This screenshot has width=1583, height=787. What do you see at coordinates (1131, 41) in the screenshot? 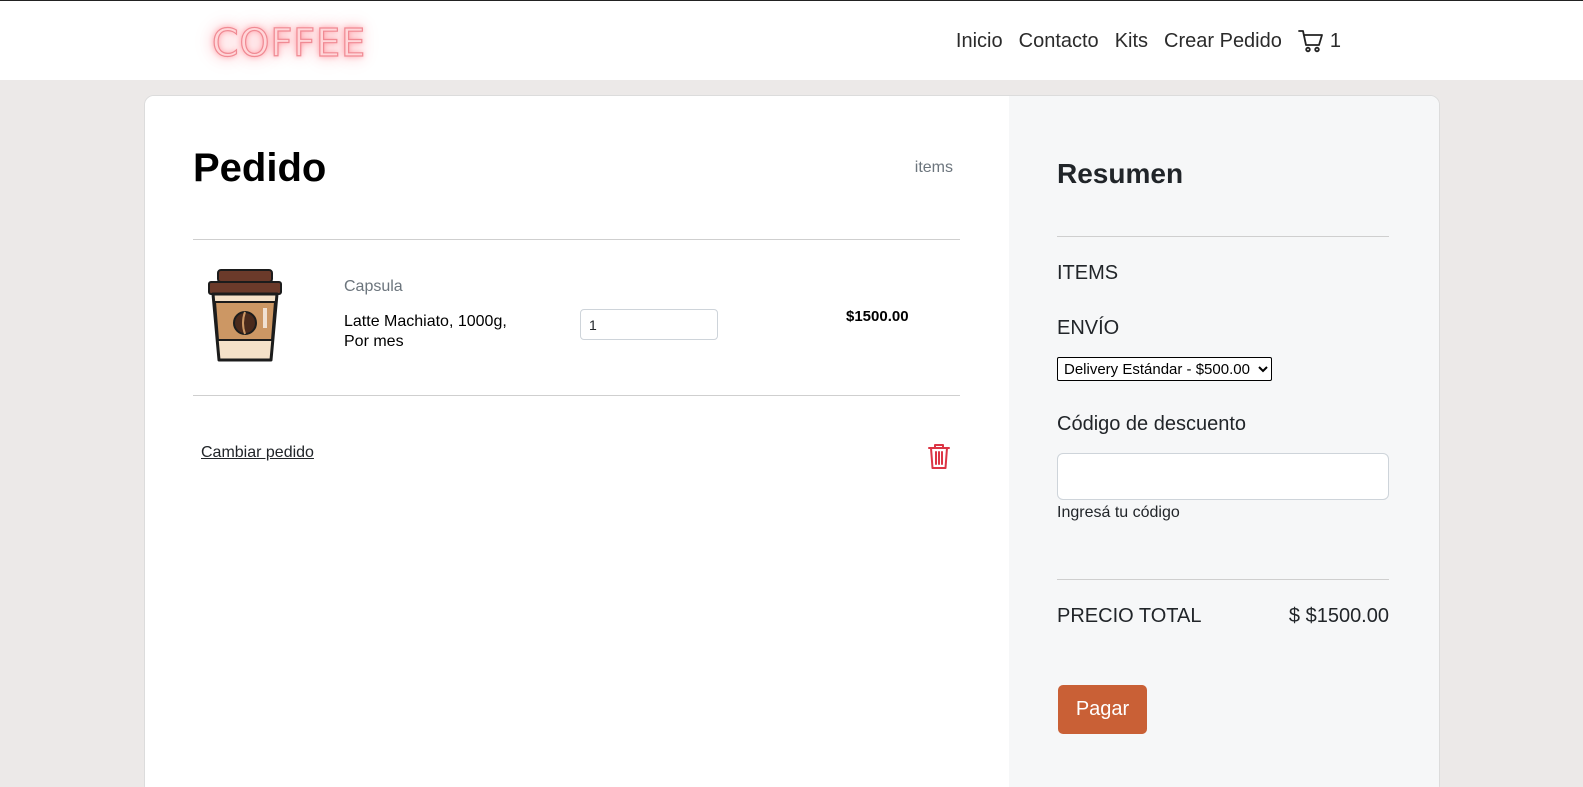
I see `nav-link-kits: Kits` at bounding box center [1131, 41].